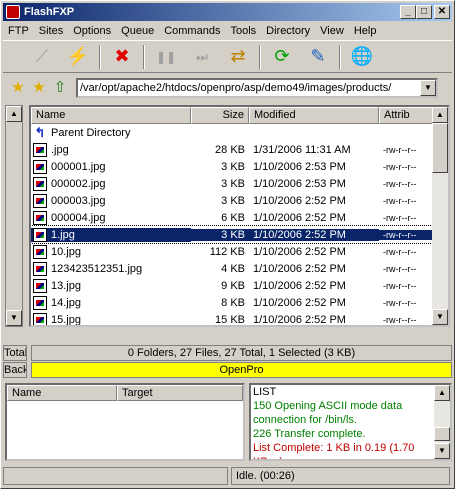  Describe the element at coordinates (51, 31) in the screenshot. I see `menu-sites: Sites` at that location.